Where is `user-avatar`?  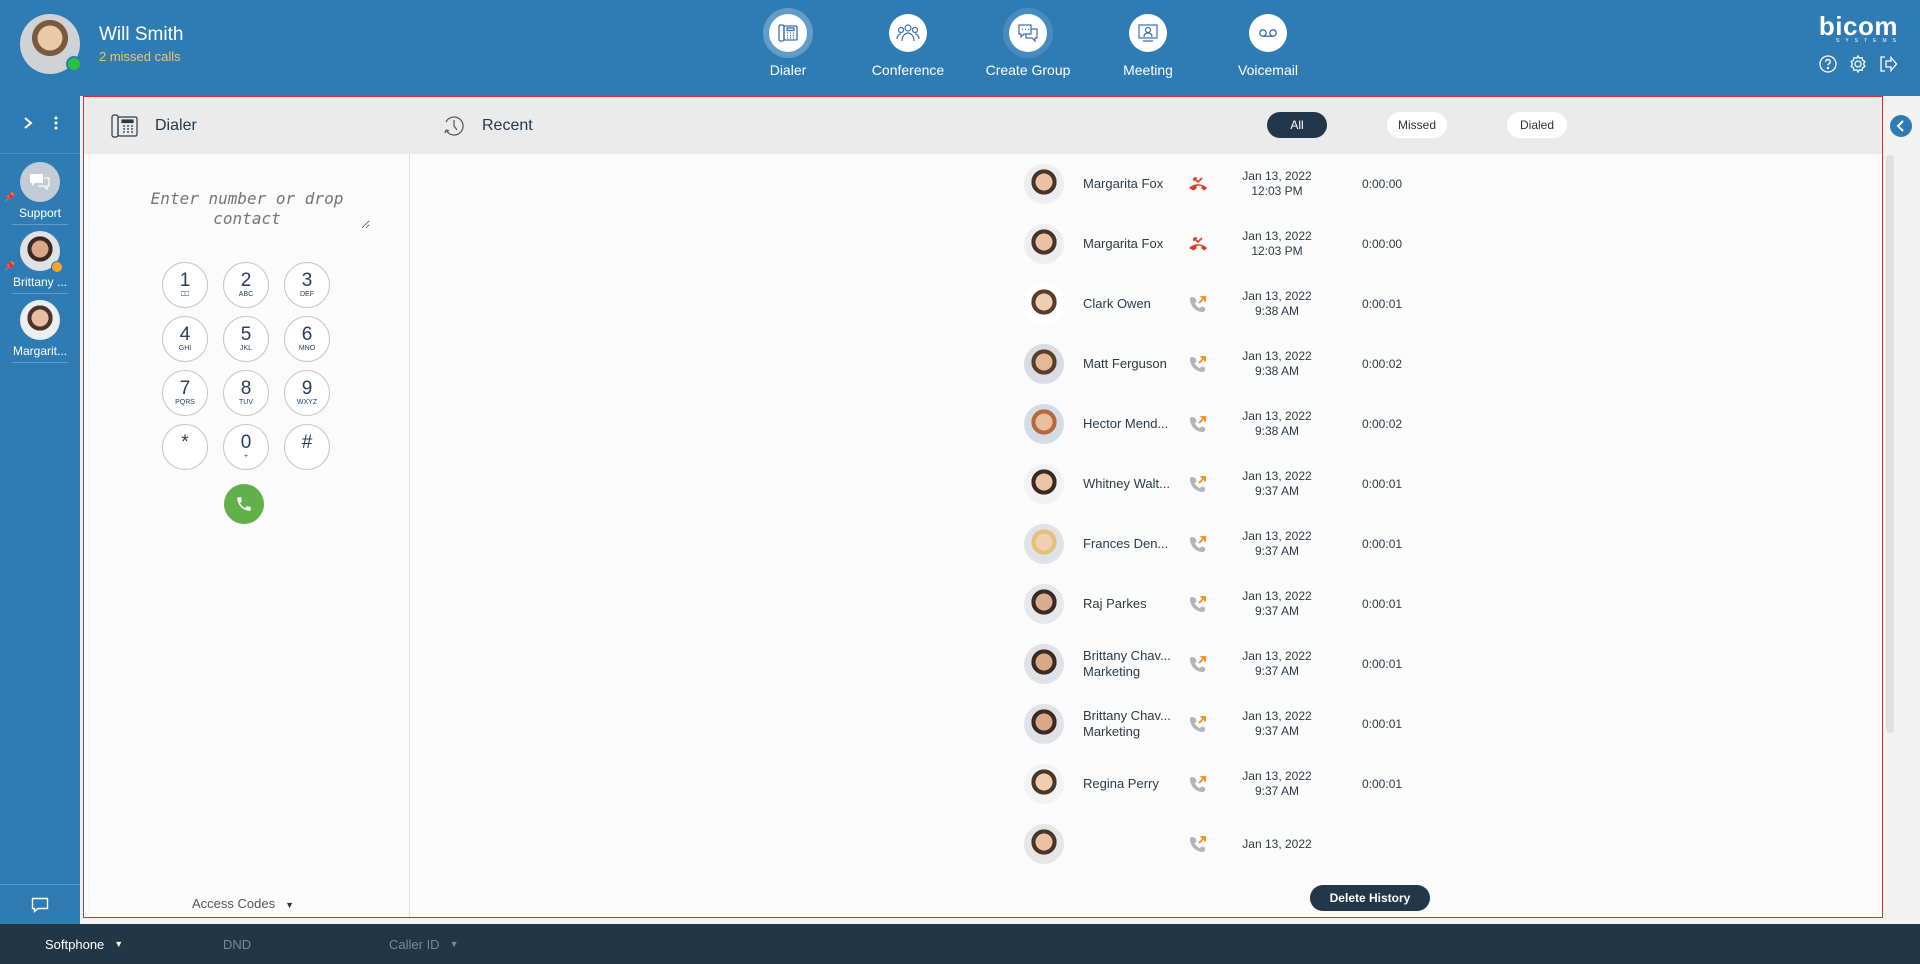
user-avatar is located at coordinates (51, 44).